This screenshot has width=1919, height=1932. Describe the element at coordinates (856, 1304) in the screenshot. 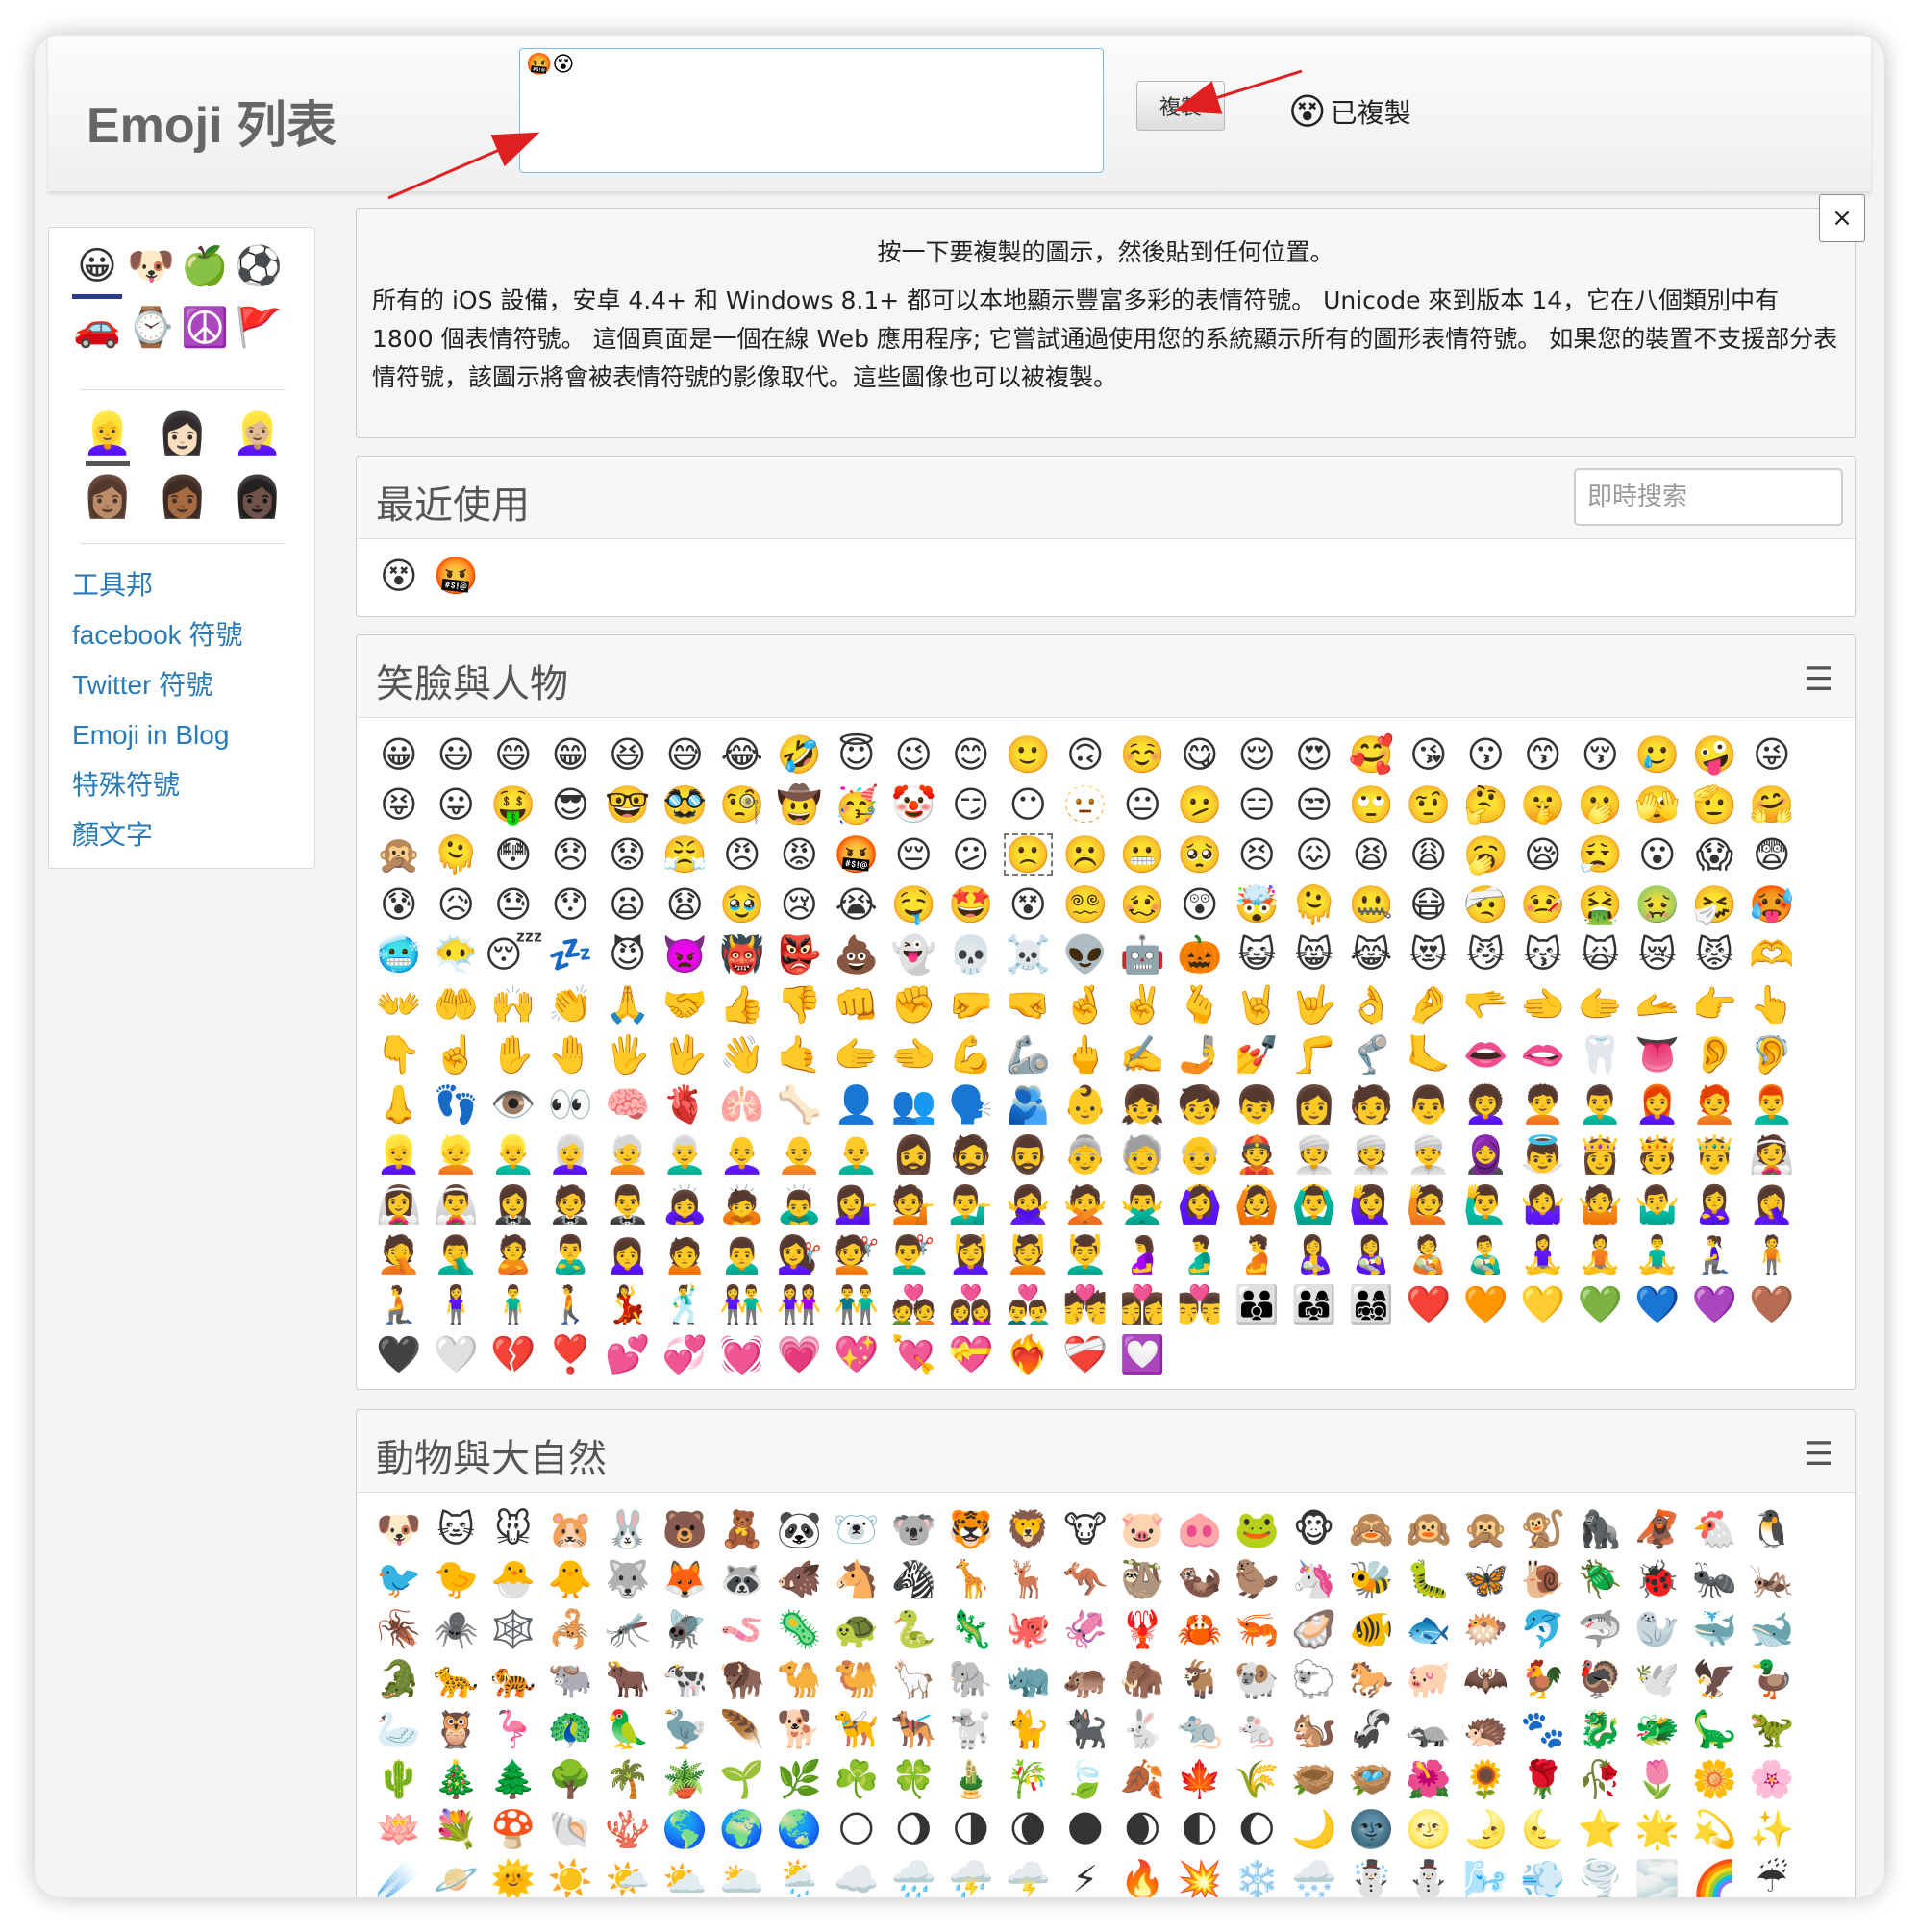

I see `emoji-cell: 👬` at that location.